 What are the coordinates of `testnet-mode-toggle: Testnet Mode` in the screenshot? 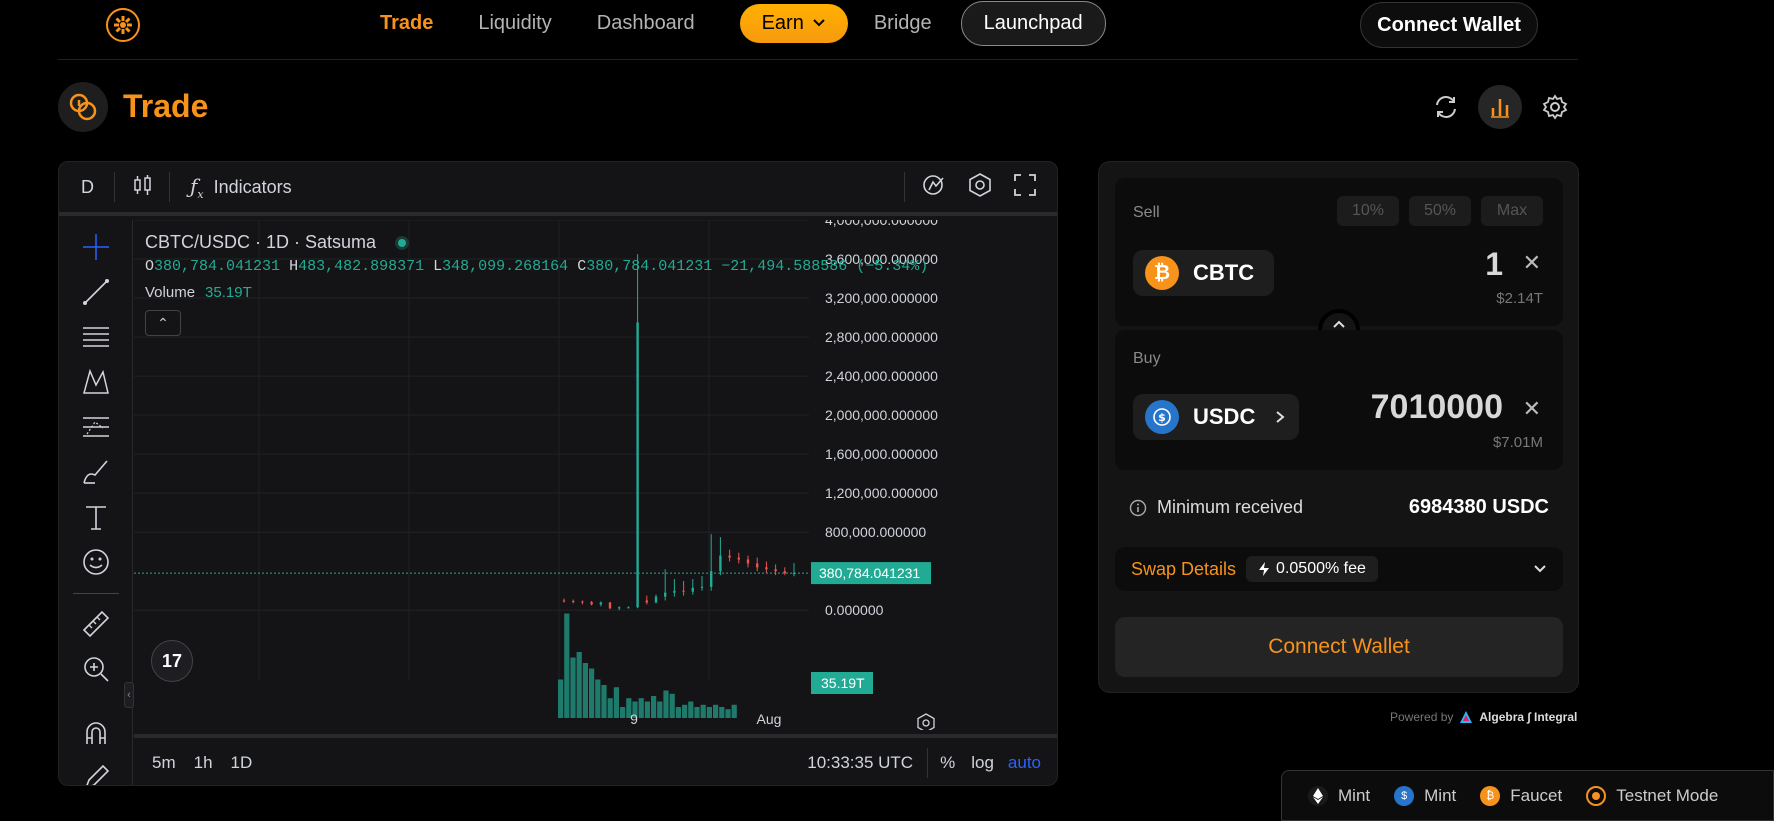 It's located at (1652, 795).